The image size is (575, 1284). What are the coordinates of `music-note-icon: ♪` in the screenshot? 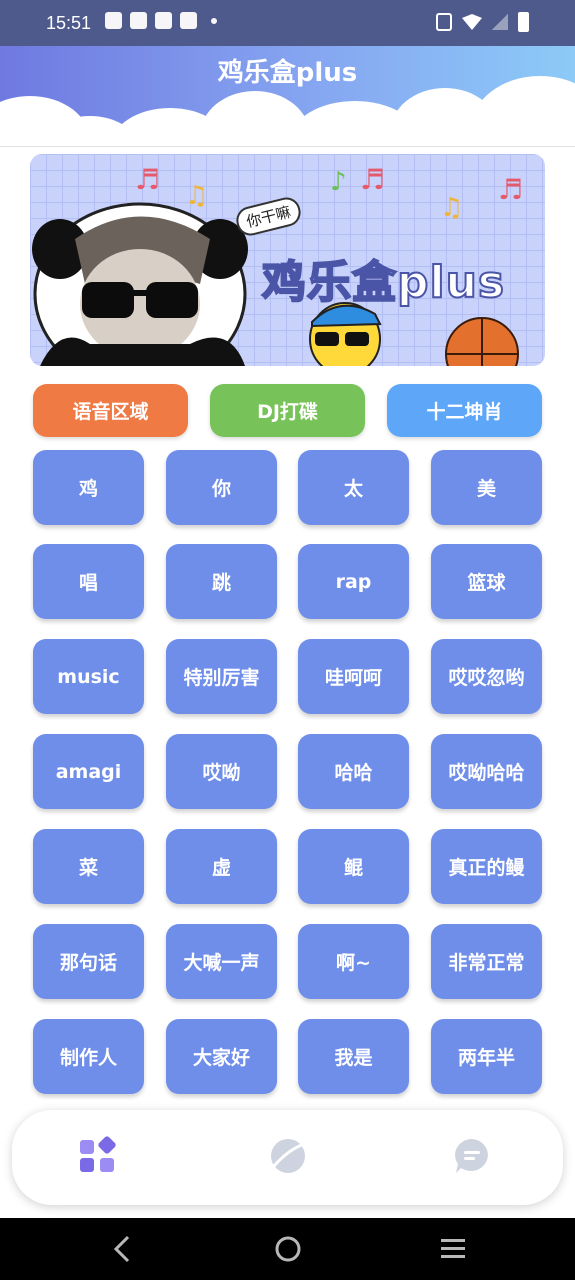 It's located at (338, 182).